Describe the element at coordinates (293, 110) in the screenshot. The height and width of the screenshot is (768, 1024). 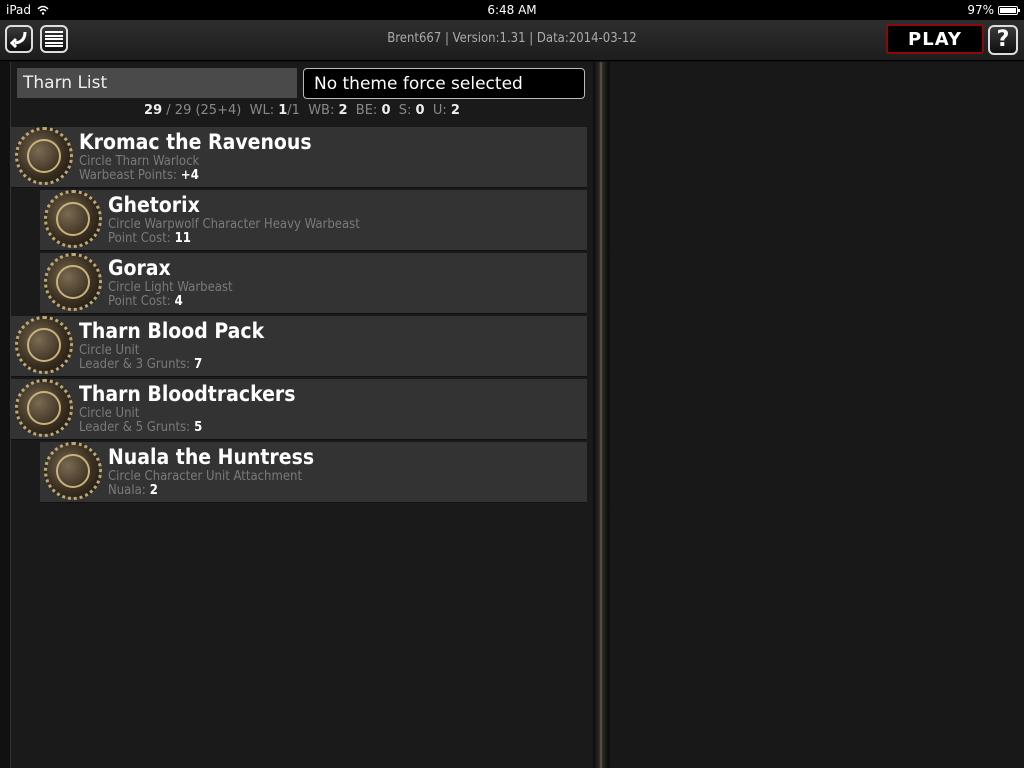
I see `wl-total: /1` at that location.